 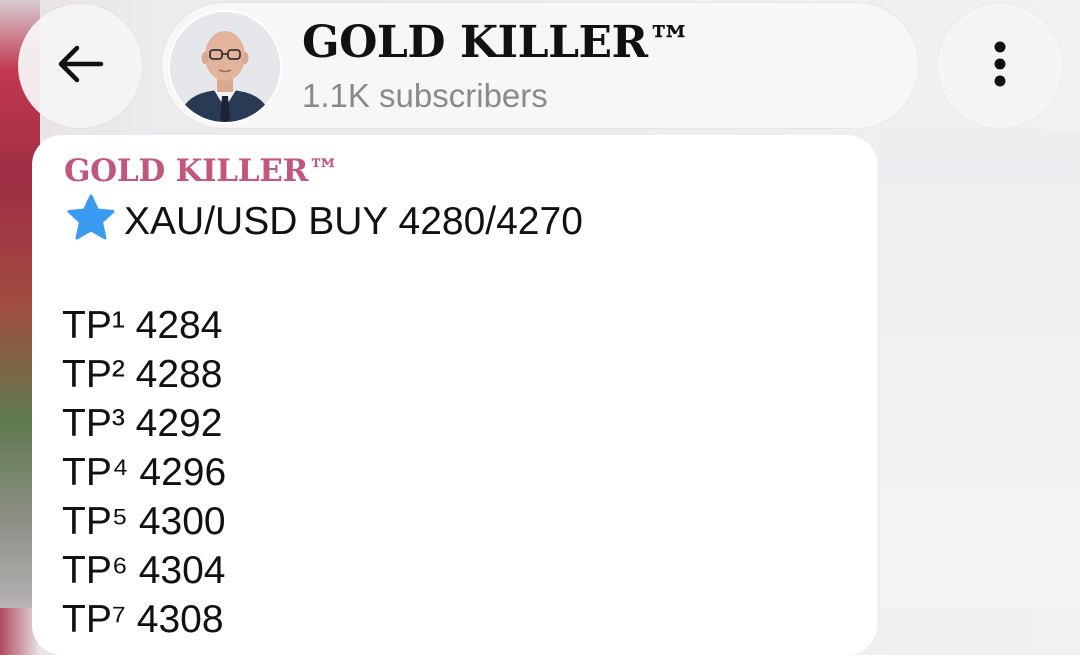 What do you see at coordinates (497, 42) in the screenshot?
I see `channel-title: GOLD KILLER™` at bounding box center [497, 42].